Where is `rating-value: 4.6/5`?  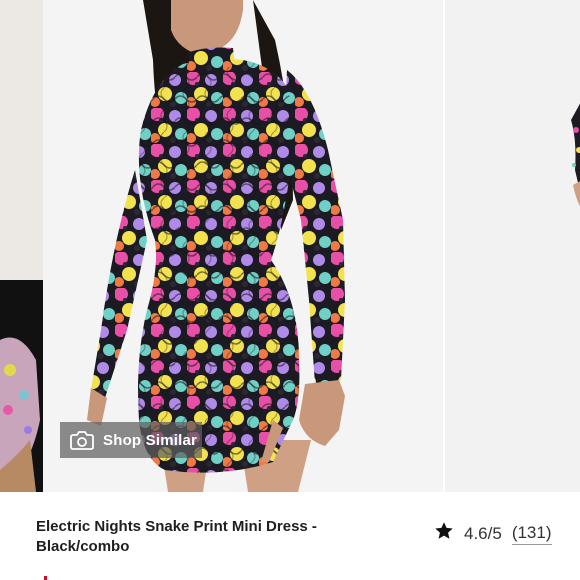 rating-value: 4.6/5 is located at coordinates (483, 533).